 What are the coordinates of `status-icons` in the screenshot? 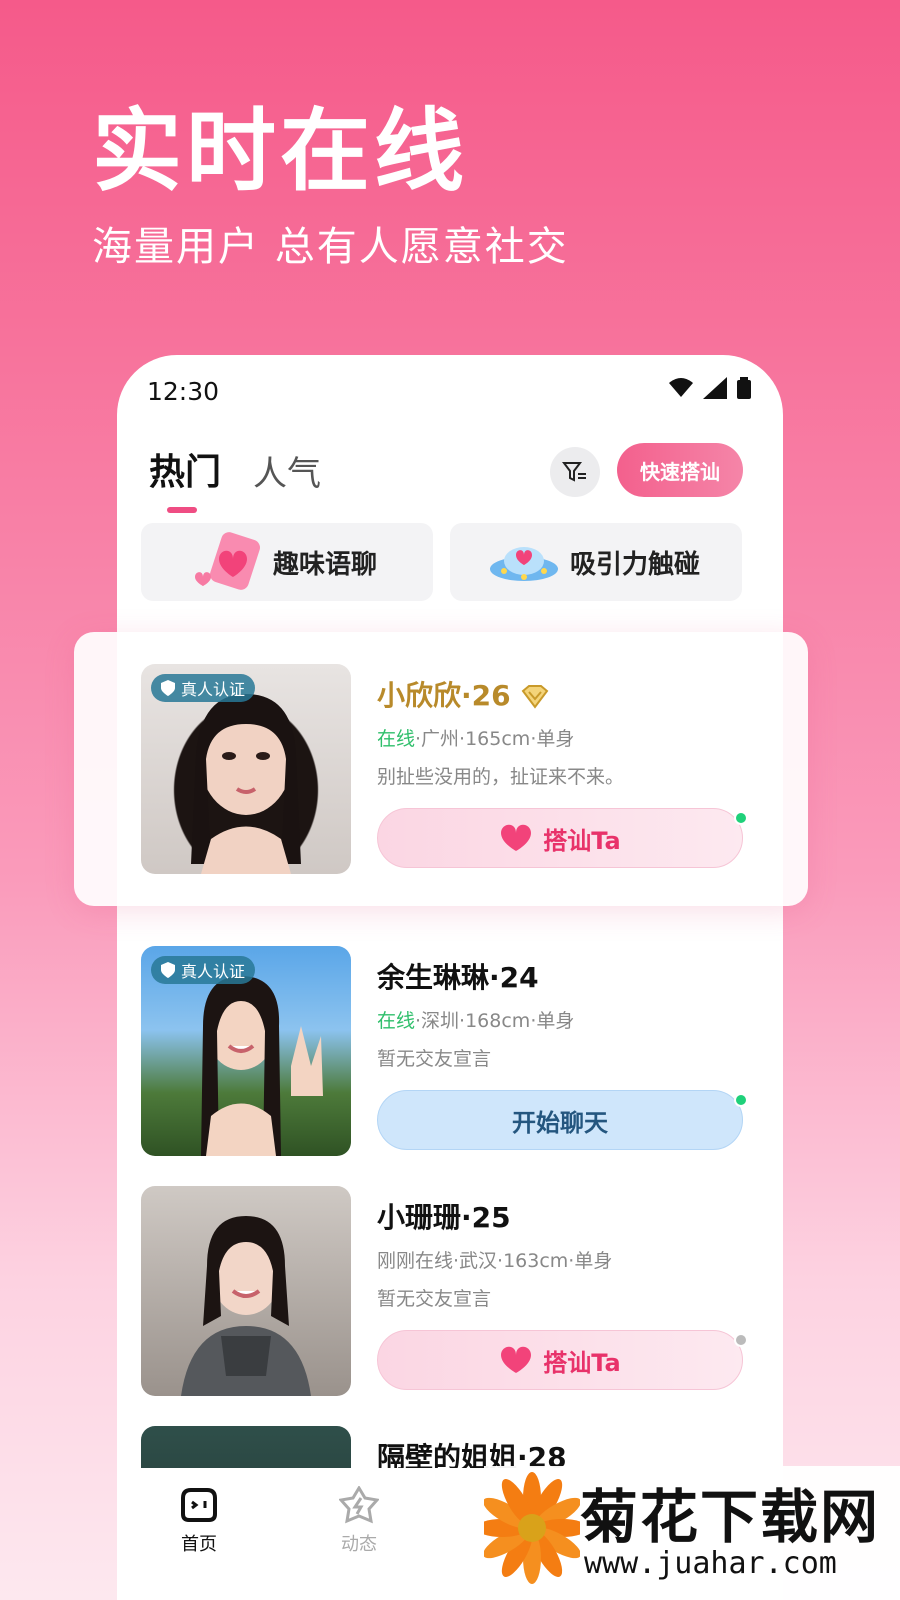 It's located at (710, 388).